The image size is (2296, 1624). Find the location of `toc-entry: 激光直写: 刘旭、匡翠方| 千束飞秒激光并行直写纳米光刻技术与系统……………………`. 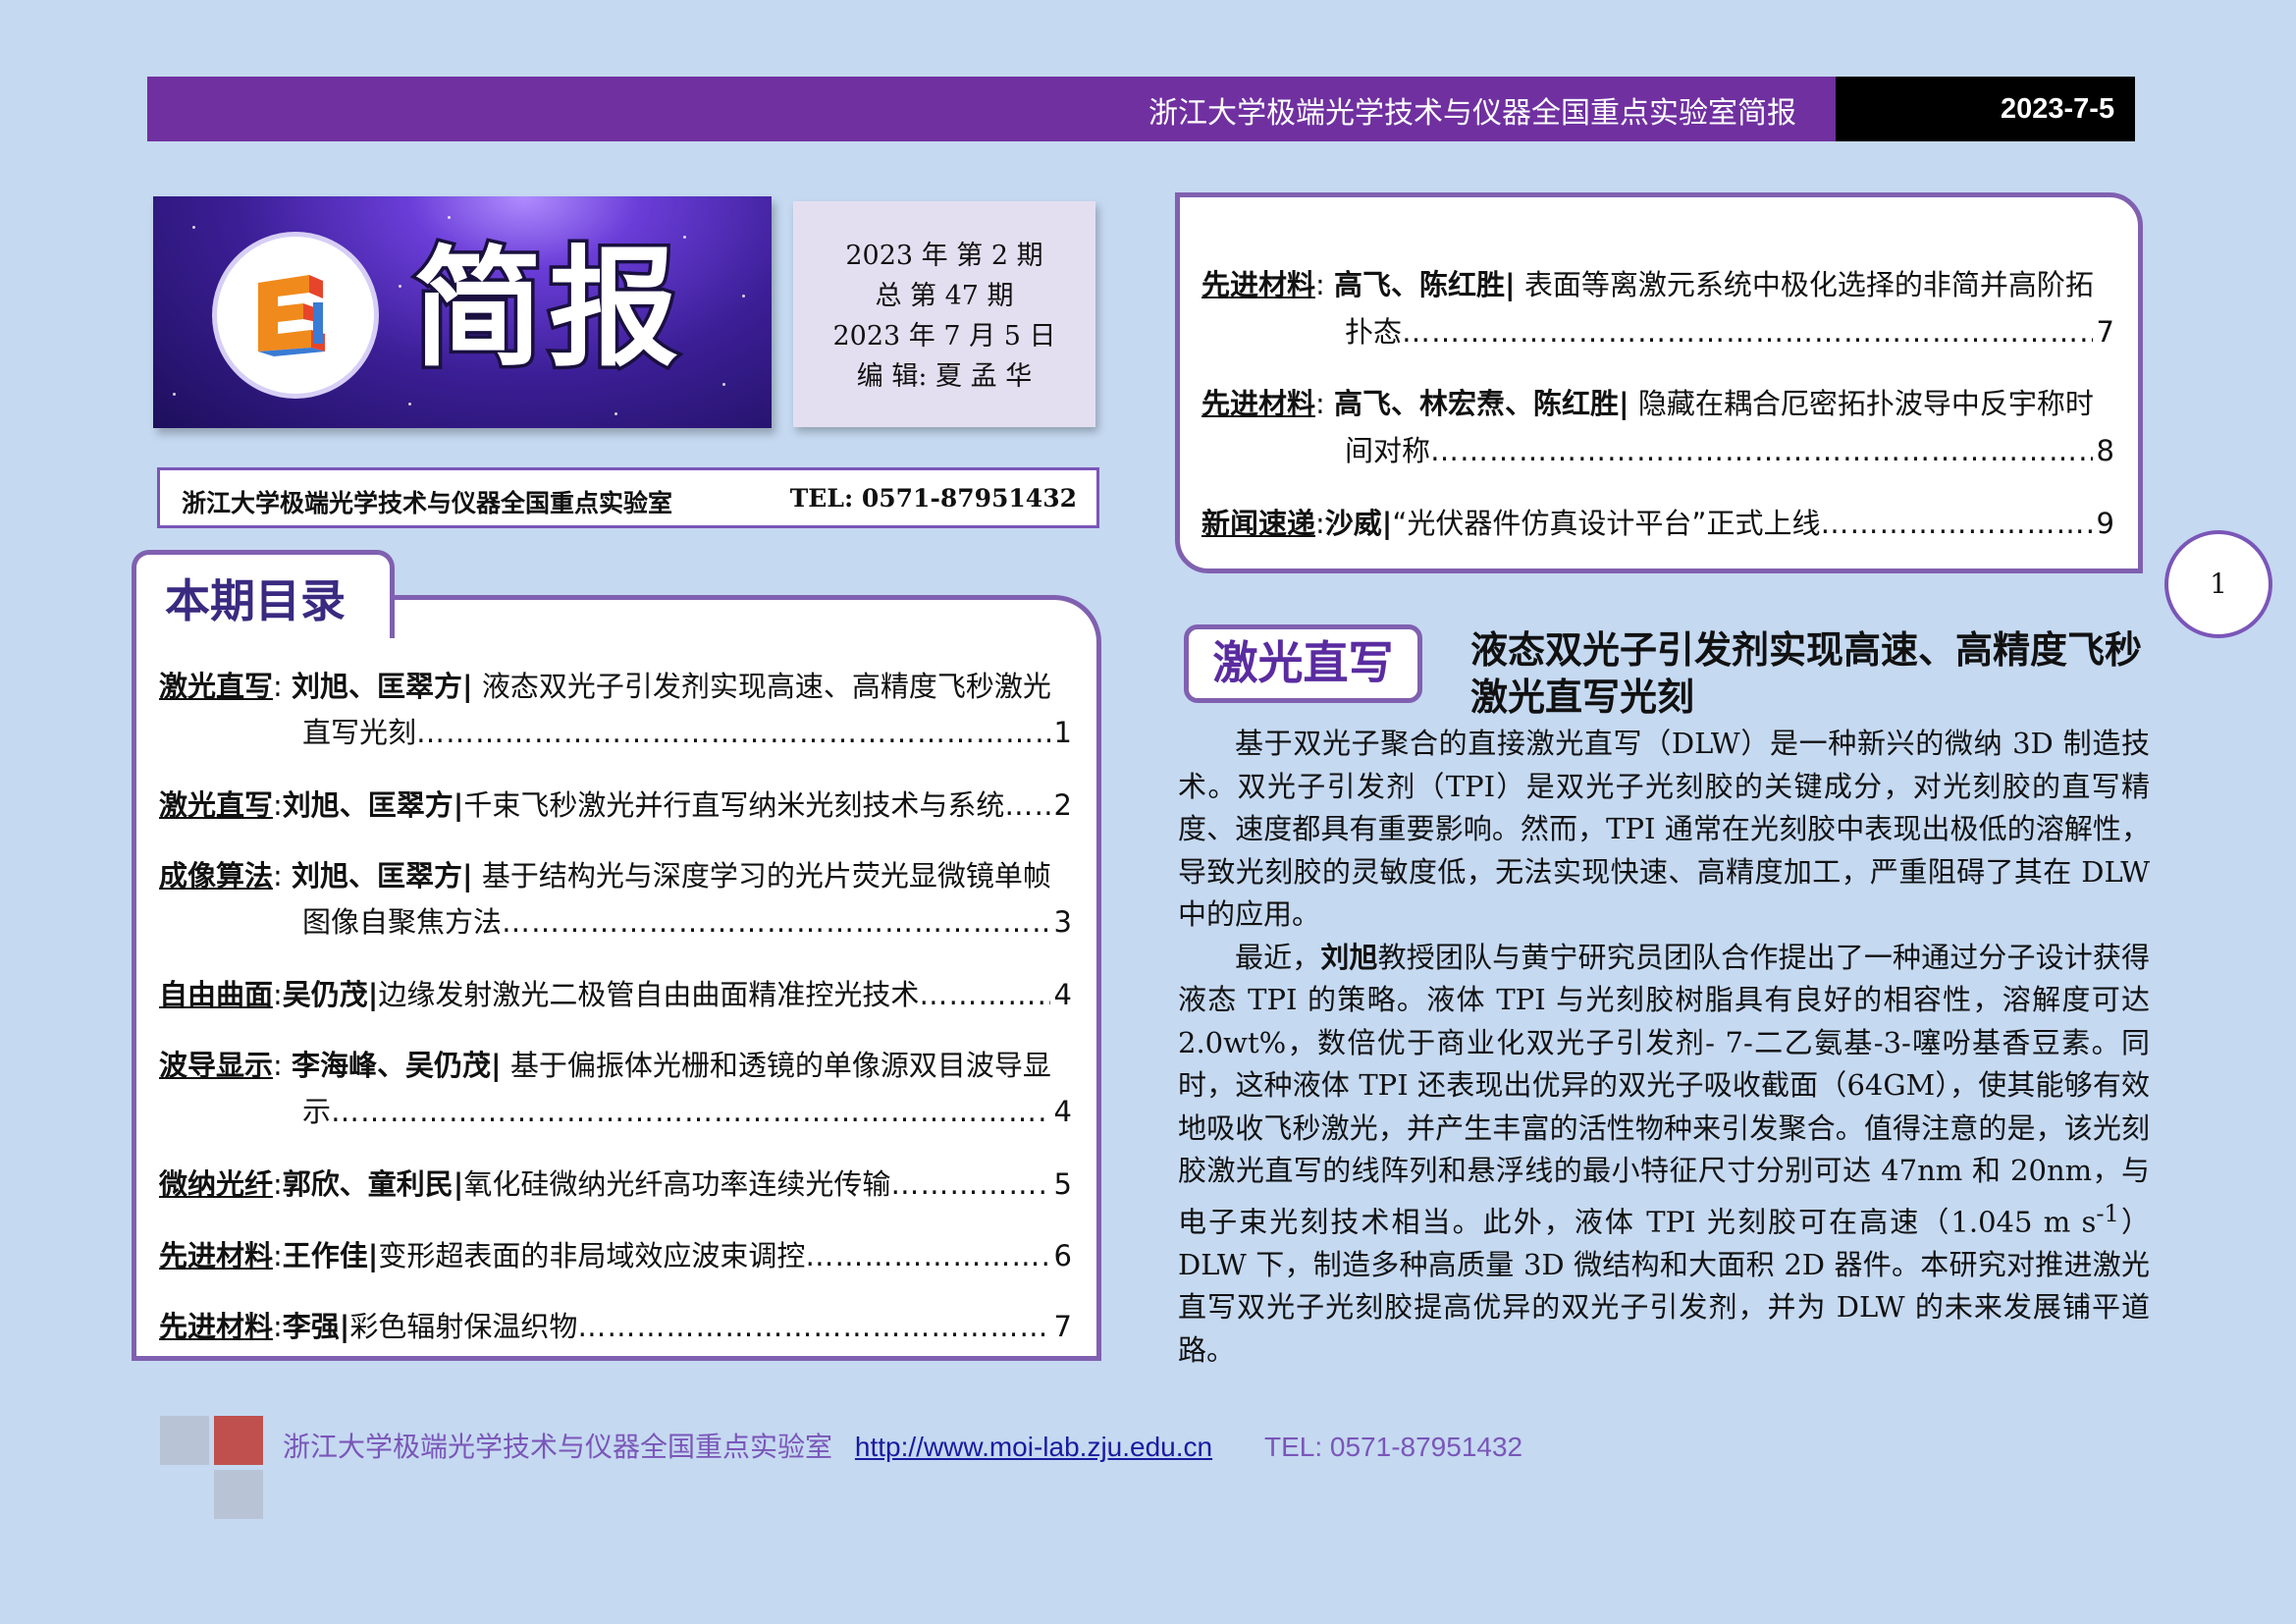

toc-entry: 激光直写: 刘旭、匡翠方| 千束飞秒激光并行直写纳米光刻技术与系统…………………… is located at coordinates (615, 806).